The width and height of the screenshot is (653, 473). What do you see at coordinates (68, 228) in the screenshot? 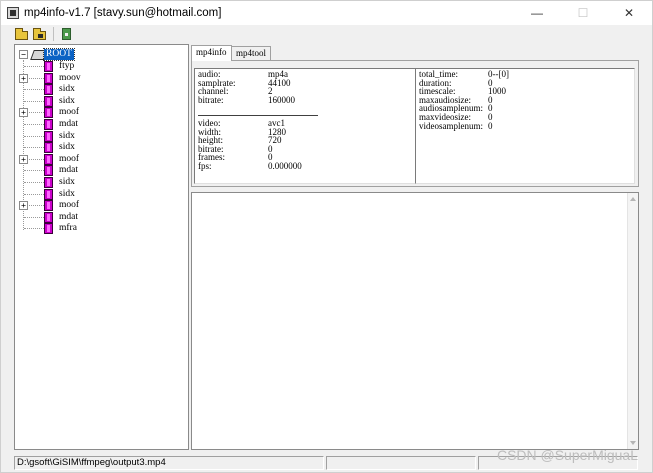
I see `tree-item-label: mfra` at bounding box center [68, 228].